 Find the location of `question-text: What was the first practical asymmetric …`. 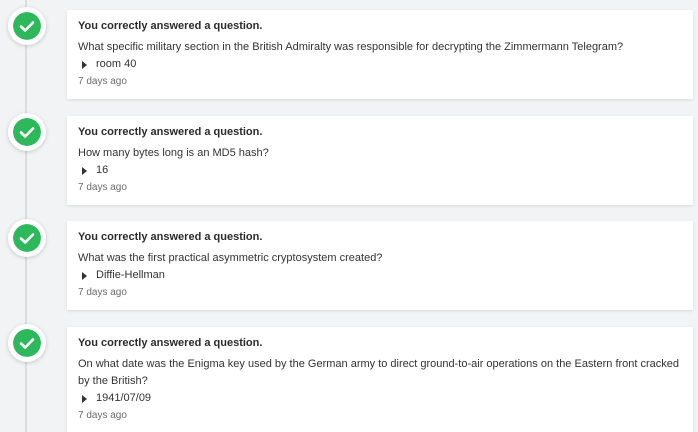

question-text: What was the first practical asymmetric … is located at coordinates (230, 258).